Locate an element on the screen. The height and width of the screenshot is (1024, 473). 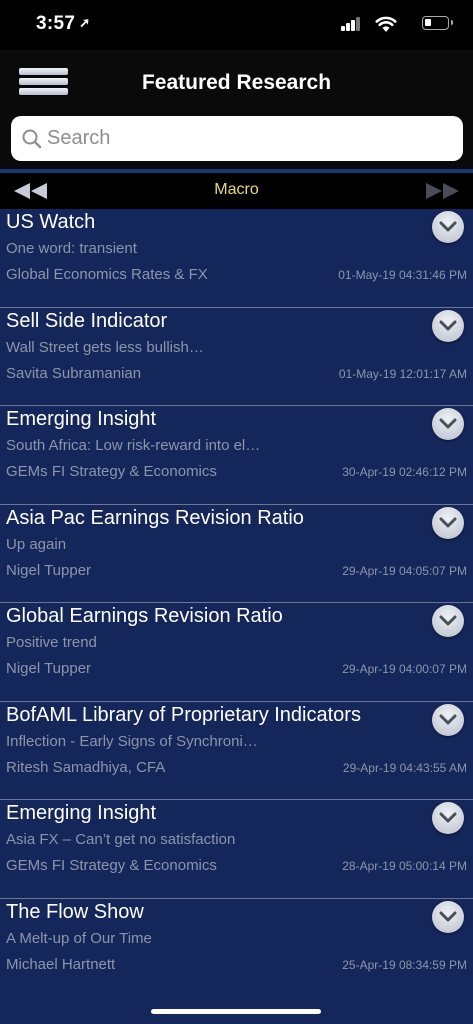
item-subtitle: Positive trend is located at coordinates (51, 642).